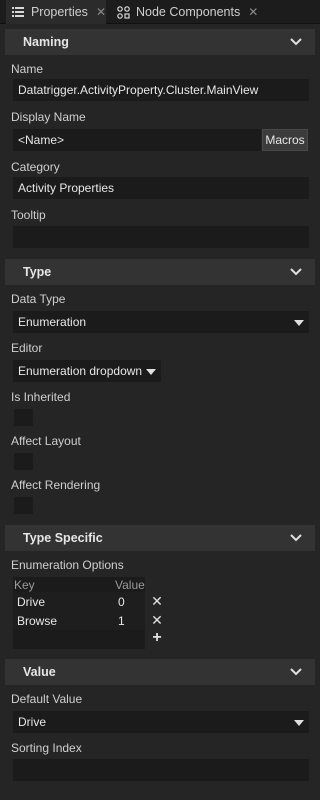 The width and height of the screenshot is (320, 800). What do you see at coordinates (121, 621) in the screenshot?
I see `enum-value-cell: 1` at bounding box center [121, 621].